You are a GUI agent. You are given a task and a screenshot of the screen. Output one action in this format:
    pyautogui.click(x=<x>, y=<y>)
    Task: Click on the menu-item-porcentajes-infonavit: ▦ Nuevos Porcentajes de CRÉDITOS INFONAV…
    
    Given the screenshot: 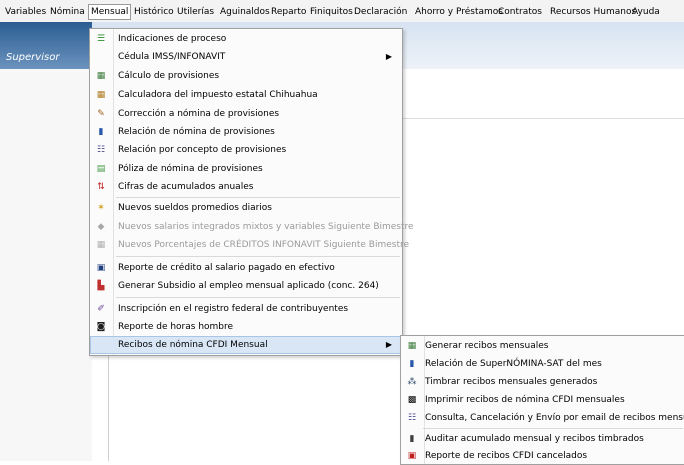 What is the action you would take?
    pyautogui.click(x=253, y=245)
    